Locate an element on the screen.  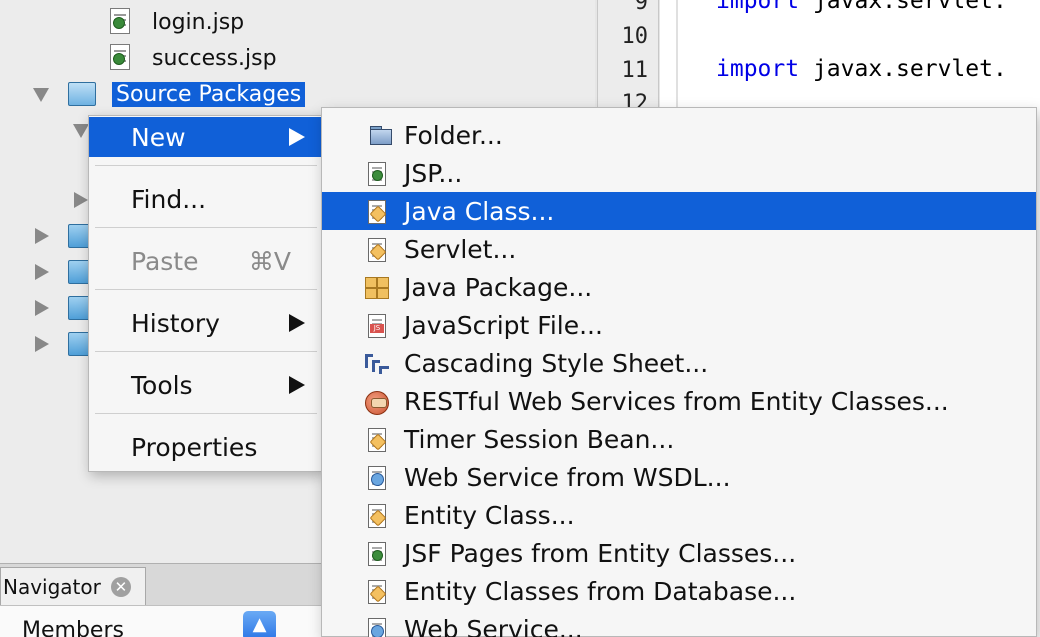
chevron-up-icon: ▲ is located at coordinates (259, 624).